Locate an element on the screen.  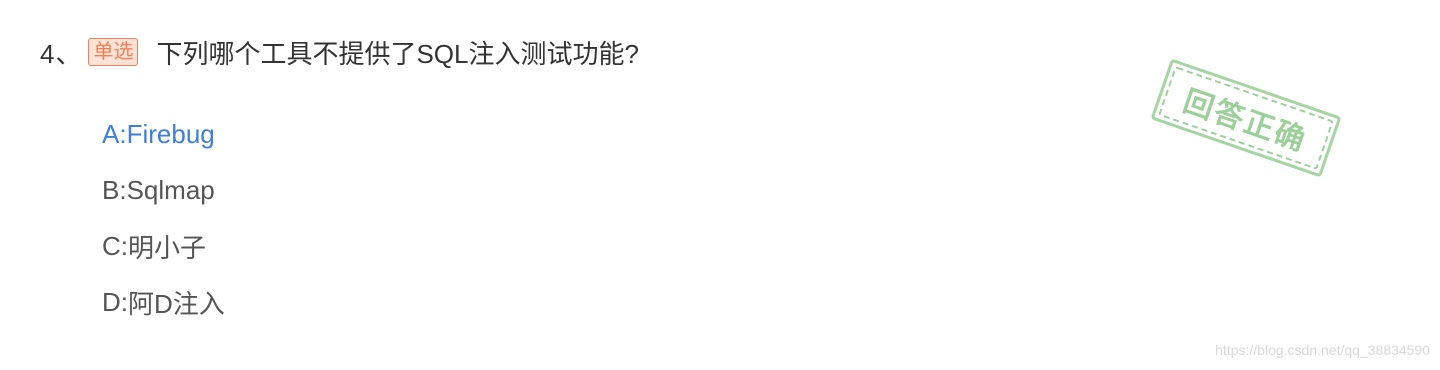
correct-answer-stamp: 回答正确 is located at coordinates (1246, 118).